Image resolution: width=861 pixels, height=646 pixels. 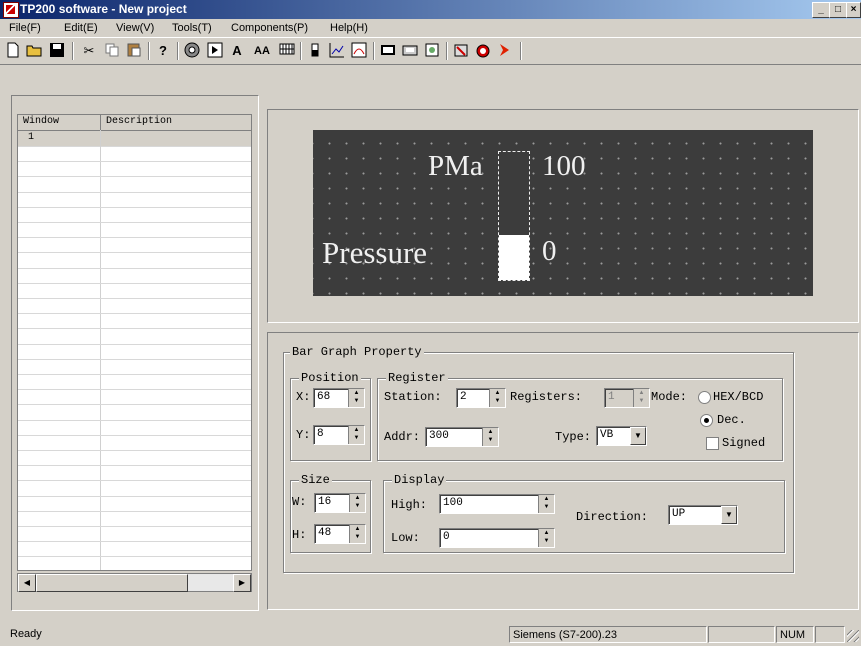 I want to click on scroll-right-icon: ▶, so click(x=242, y=583).